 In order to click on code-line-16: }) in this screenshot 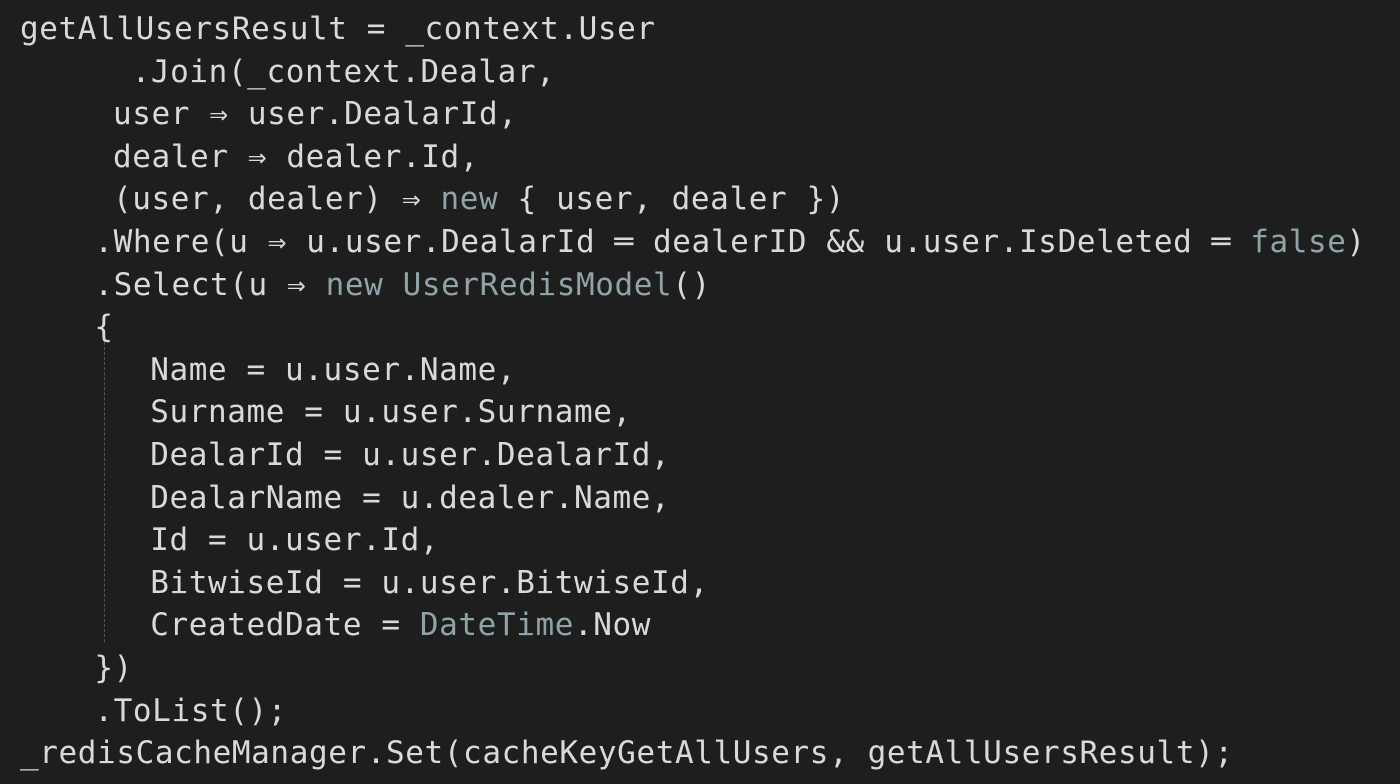, I will do `click(113, 668)`.